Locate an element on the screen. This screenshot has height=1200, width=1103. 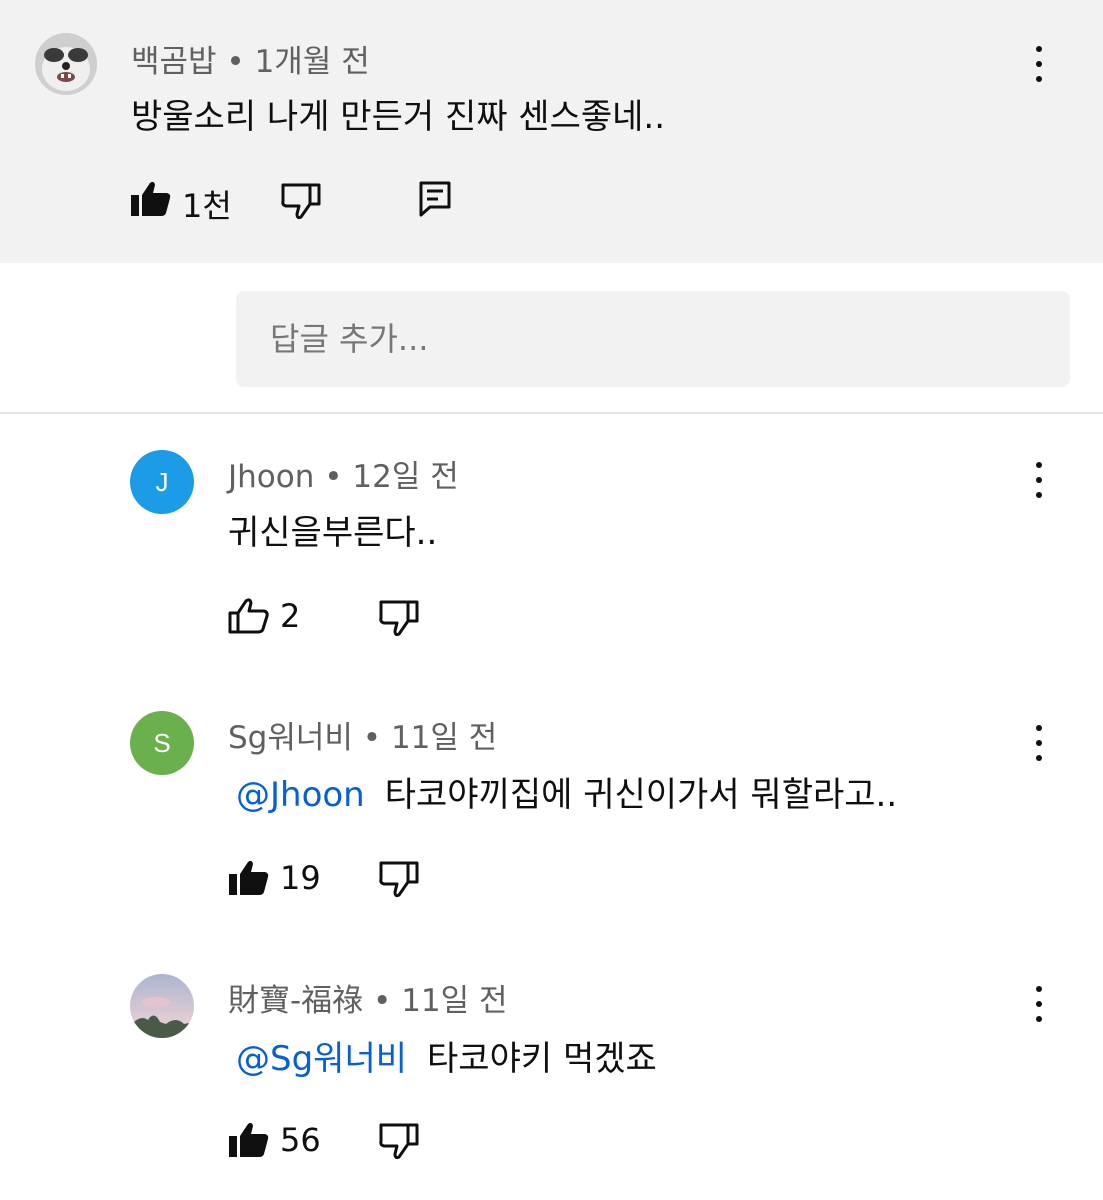
comment-text: @Jhoon 타코야끼집에 귀신이가서 뭐할라고.. is located at coordinates (566, 791).